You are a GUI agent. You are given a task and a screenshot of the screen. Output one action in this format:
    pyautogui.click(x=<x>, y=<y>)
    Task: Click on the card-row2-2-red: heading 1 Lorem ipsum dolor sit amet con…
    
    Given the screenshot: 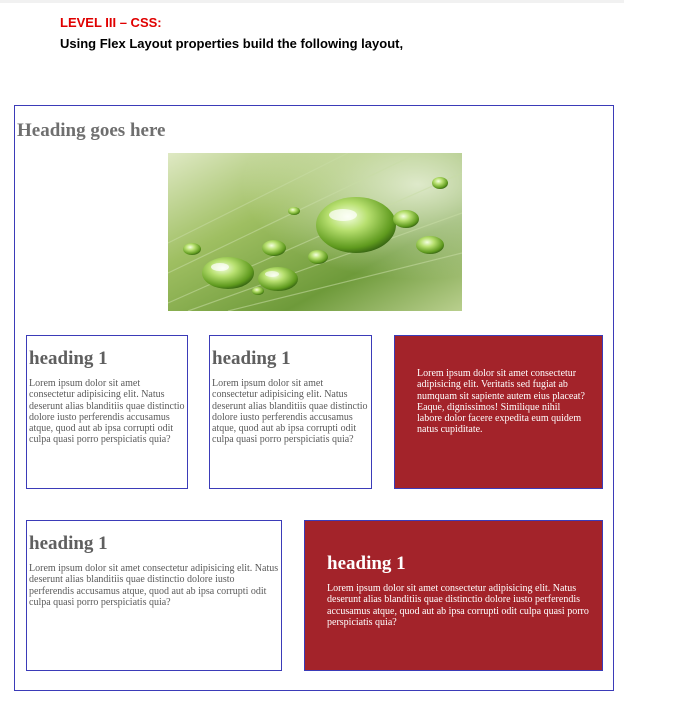 What is the action you would take?
    pyautogui.click(x=453, y=595)
    